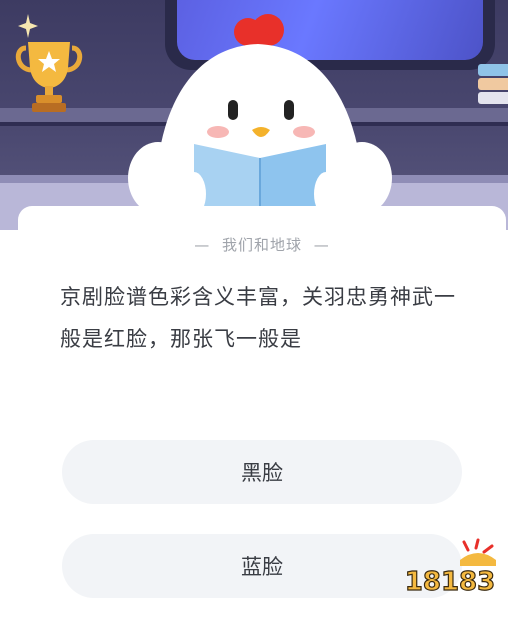 This screenshot has width=508, height=626. I want to click on watermark-text: 18183, so click(450, 582).